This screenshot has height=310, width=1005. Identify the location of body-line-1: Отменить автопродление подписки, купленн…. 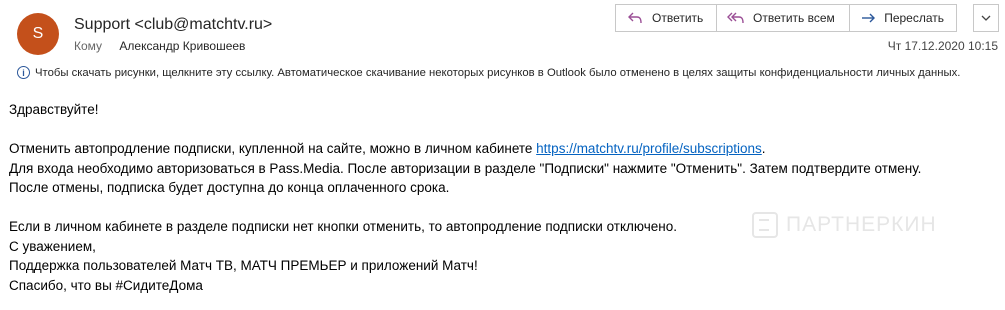
(499, 149).